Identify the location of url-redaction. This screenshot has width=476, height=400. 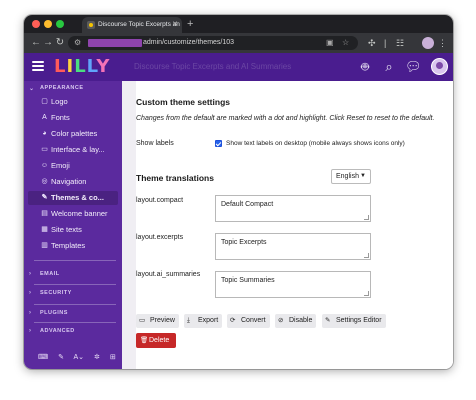
(115, 43).